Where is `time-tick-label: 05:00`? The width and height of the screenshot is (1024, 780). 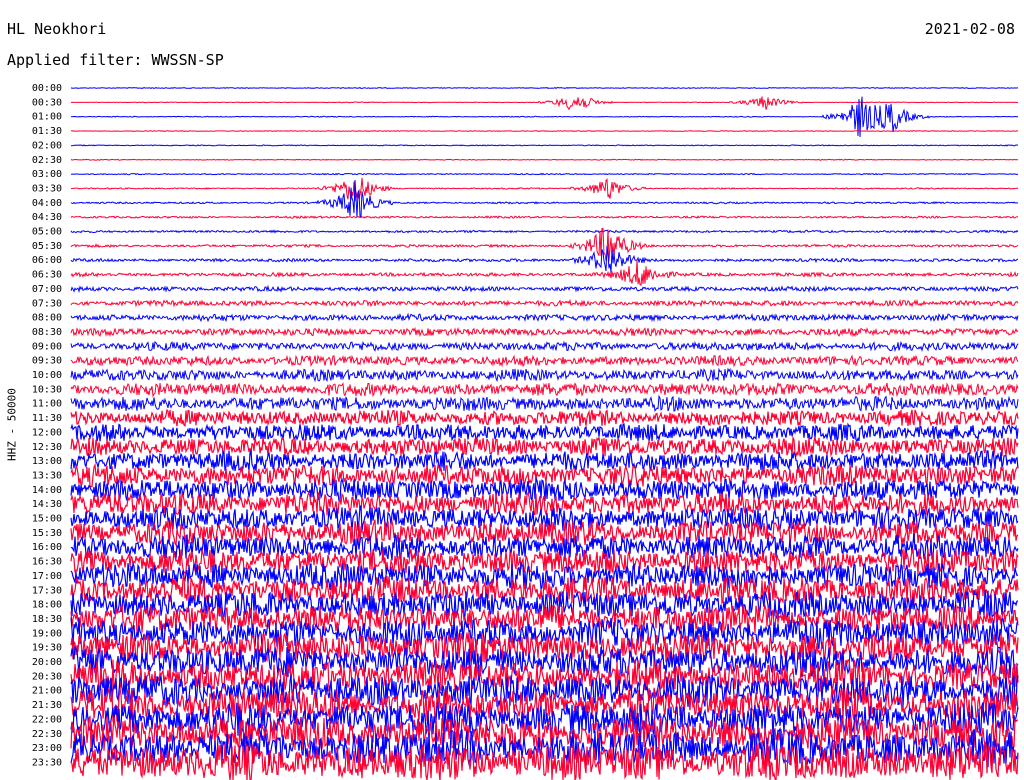
time-tick-label: 05:00 is located at coordinates (47, 232).